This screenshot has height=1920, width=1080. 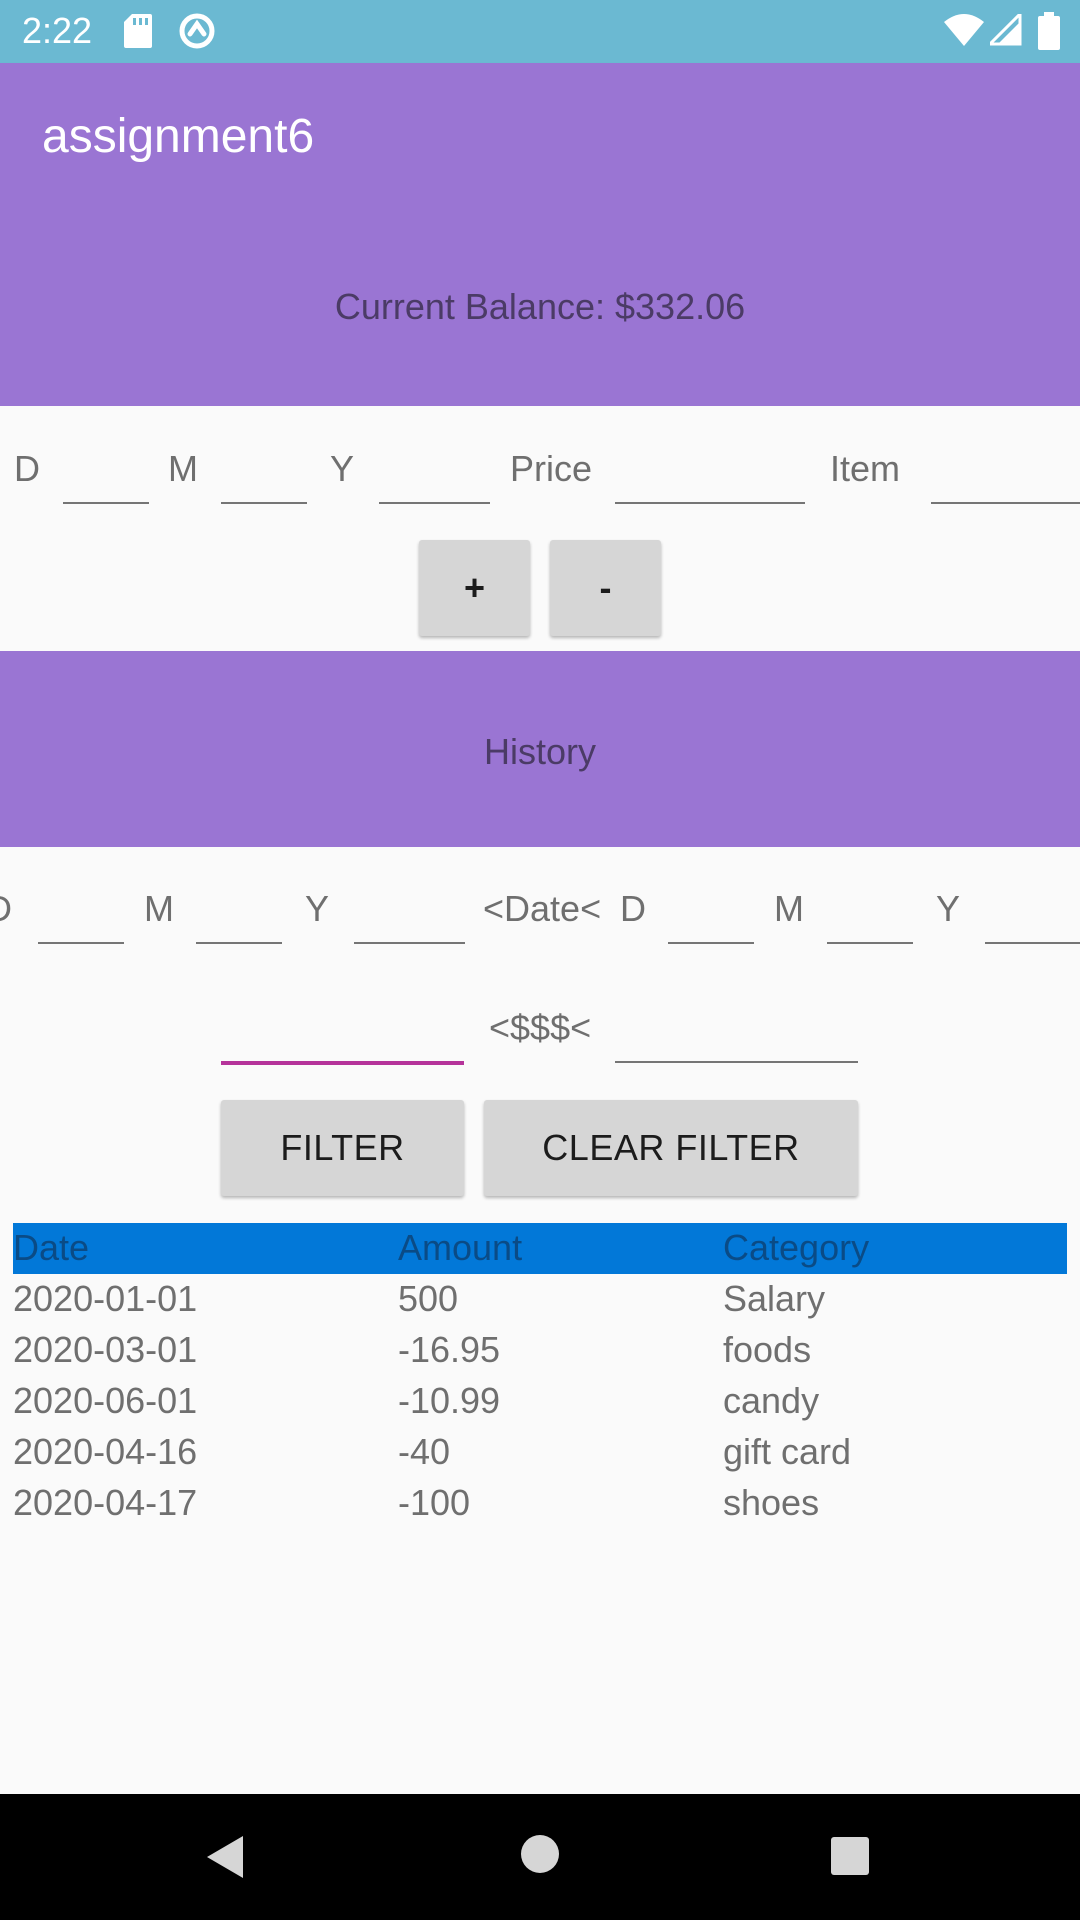 I want to click on from-day-label: D, so click(x=6, y=909).